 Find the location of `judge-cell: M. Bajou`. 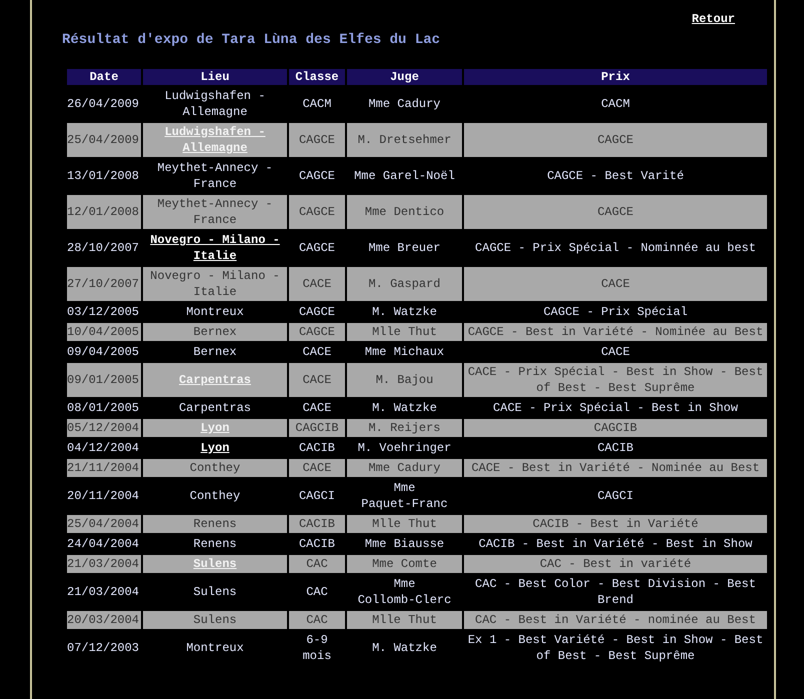

judge-cell: M. Bajou is located at coordinates (404, 380).